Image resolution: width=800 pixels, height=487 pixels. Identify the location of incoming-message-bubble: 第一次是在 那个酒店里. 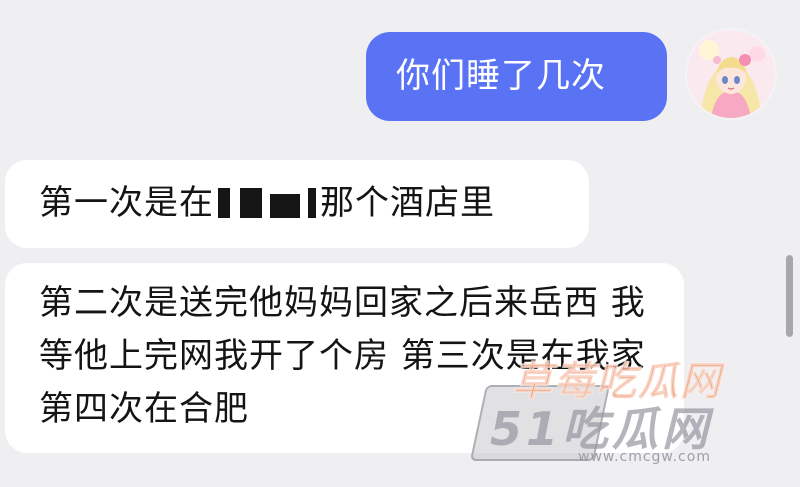
(297, 204).